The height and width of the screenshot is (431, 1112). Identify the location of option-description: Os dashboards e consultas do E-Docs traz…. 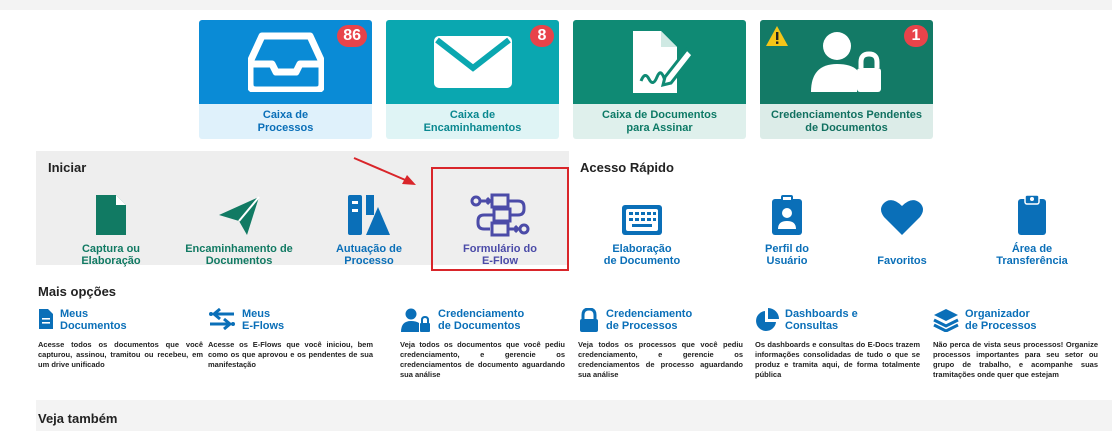
(837, 359).